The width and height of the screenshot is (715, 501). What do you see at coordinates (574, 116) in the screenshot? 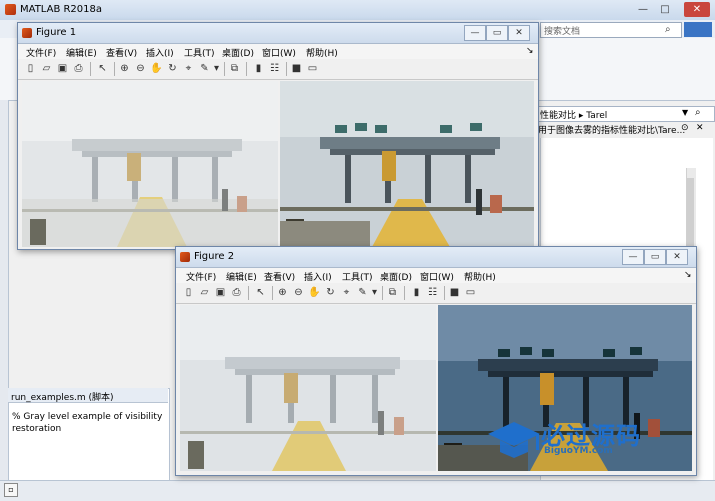
I see `address-path: 性能对比 ▸ Tarel` at bounding box center [574, 116].